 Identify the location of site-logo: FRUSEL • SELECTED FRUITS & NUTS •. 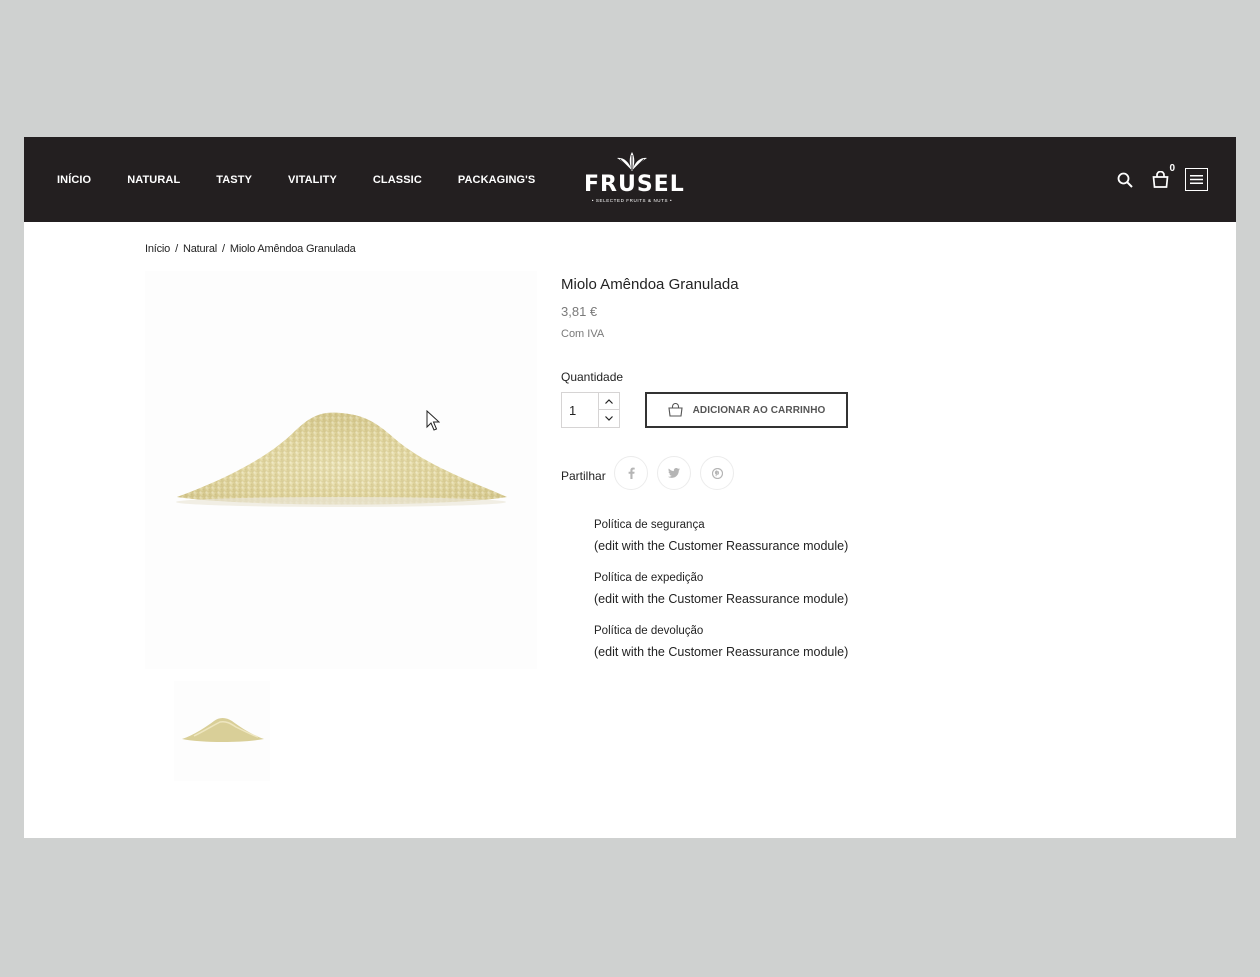
(634, 180).